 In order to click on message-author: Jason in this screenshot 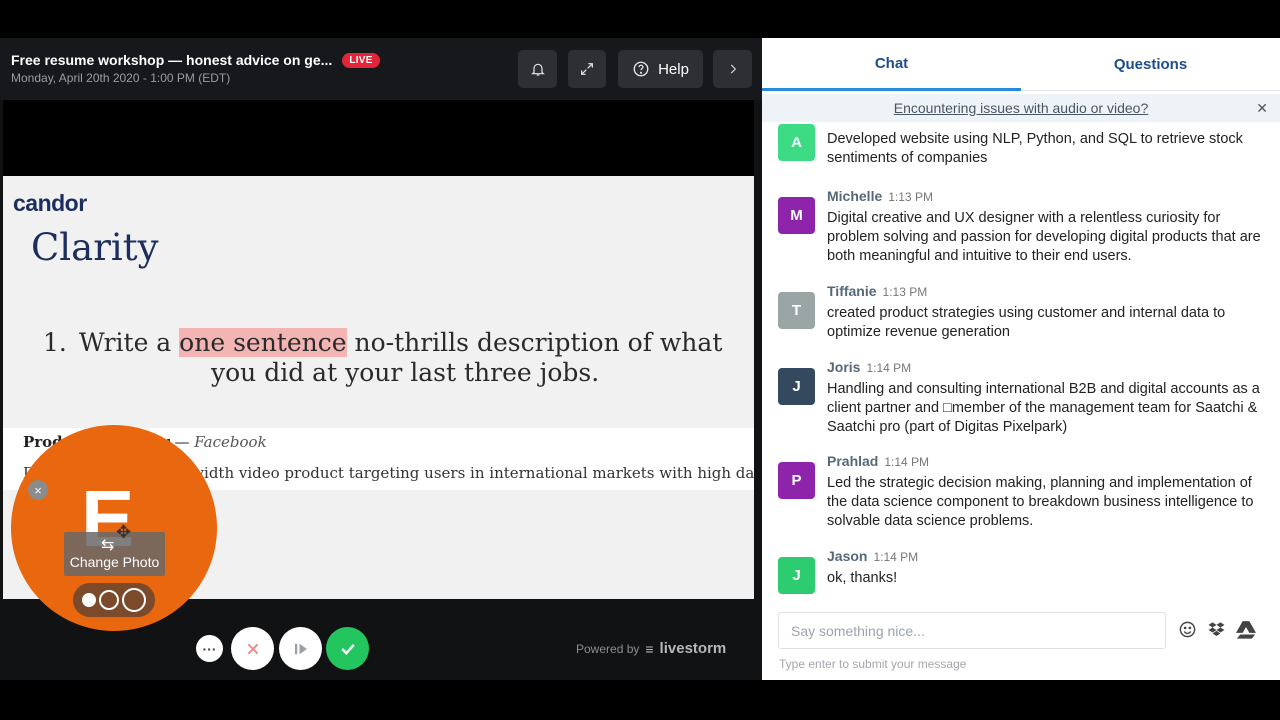, I will do `click(847, 556)`.